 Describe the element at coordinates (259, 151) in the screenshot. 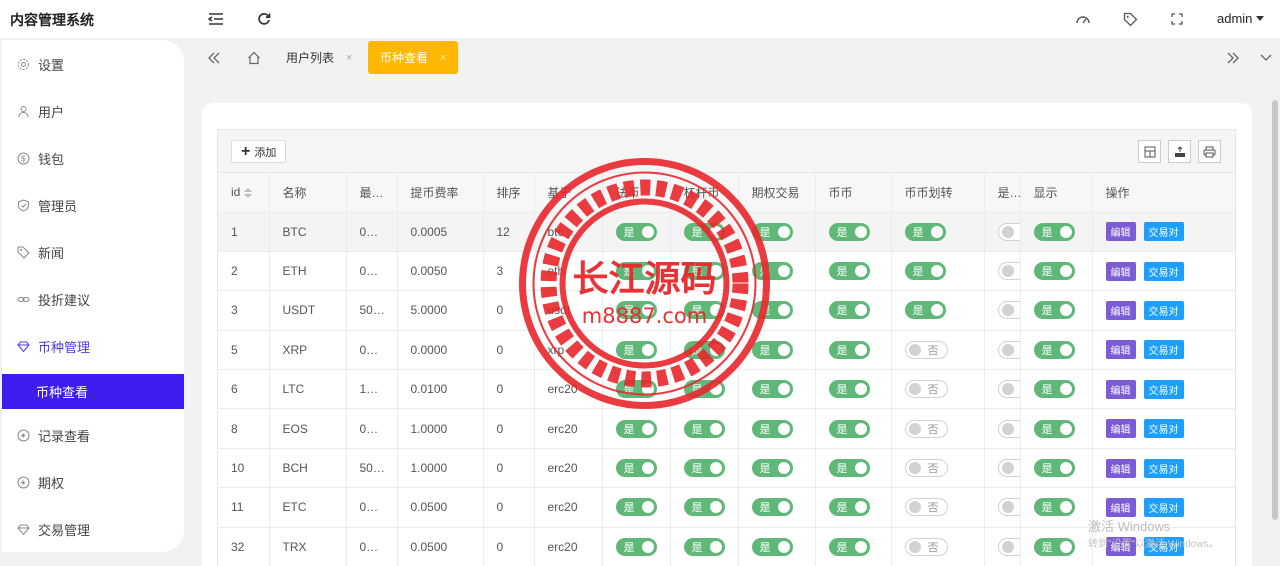

I see `add-button: + 添加` at that location.